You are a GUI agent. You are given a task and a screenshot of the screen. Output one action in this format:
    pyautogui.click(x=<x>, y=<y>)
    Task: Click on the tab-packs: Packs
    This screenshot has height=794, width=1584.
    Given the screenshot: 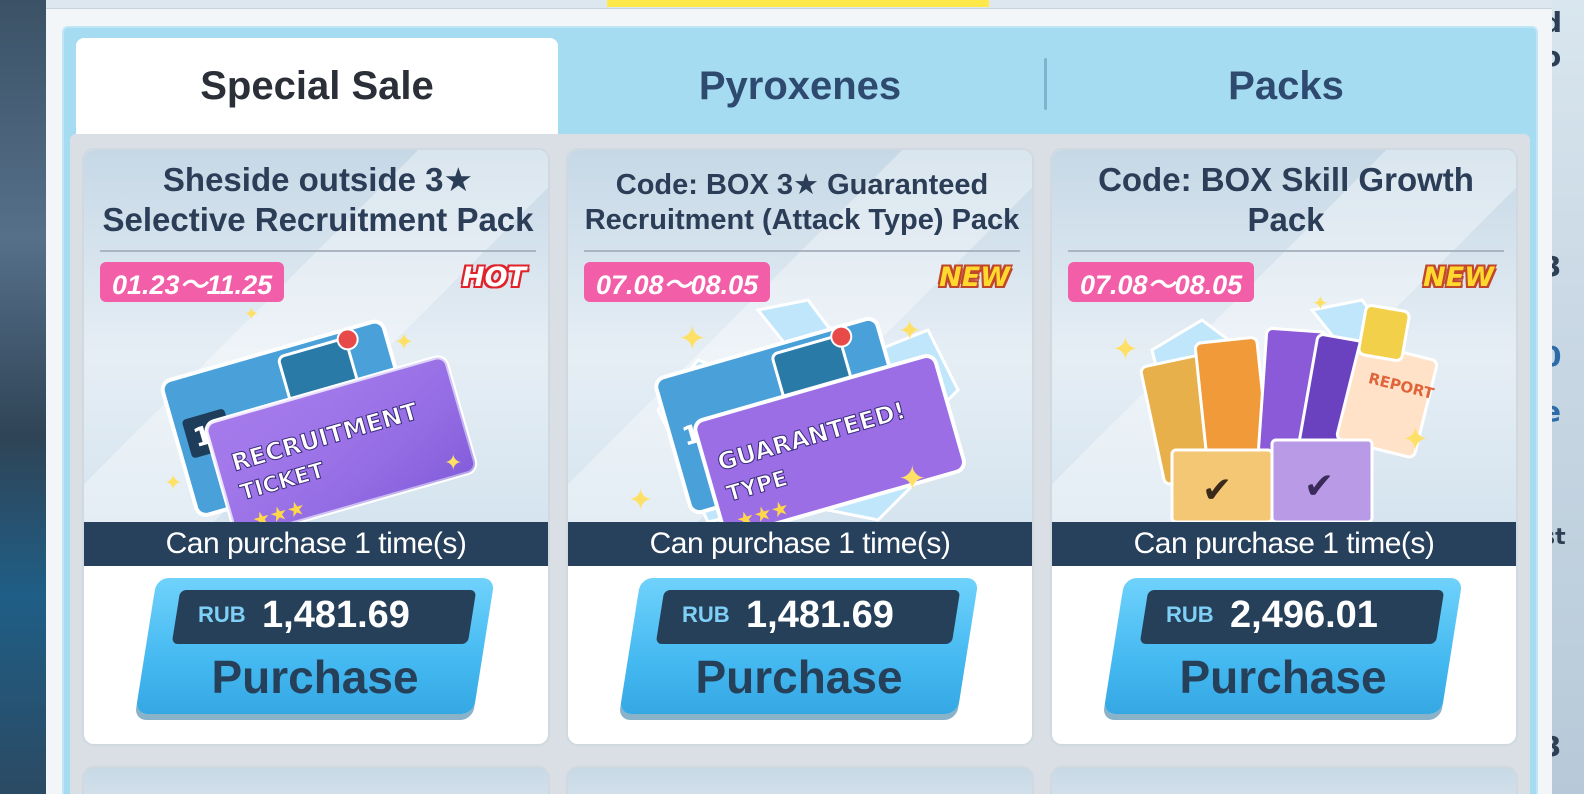 What is the action you would take?
    pyautogui.click(x=1286, y=86)
    